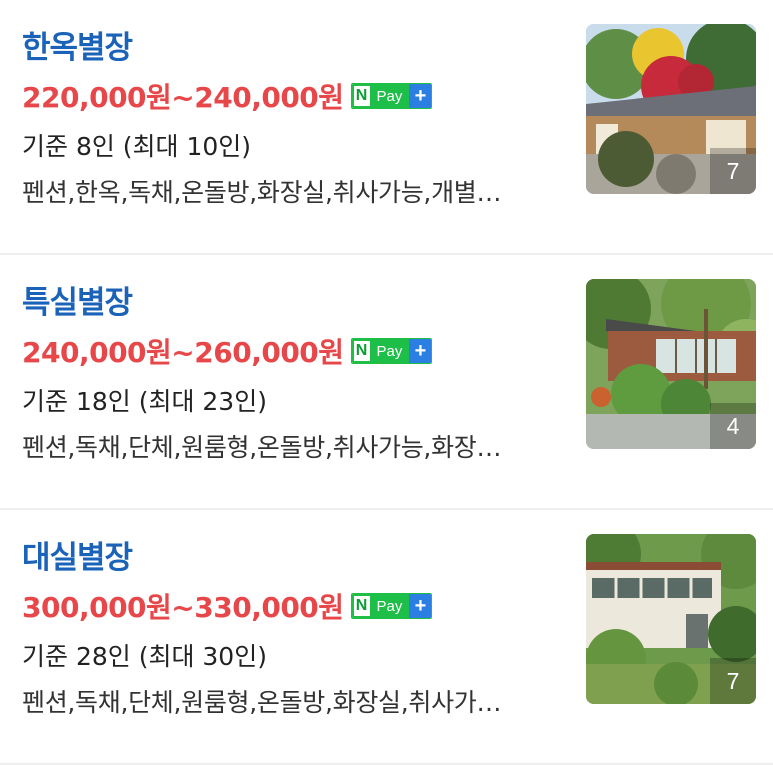  What do you see at coordinates (77, 554) in the screenshot?
I see `listing-title: 대실별장` at bounding box center [77, 554].